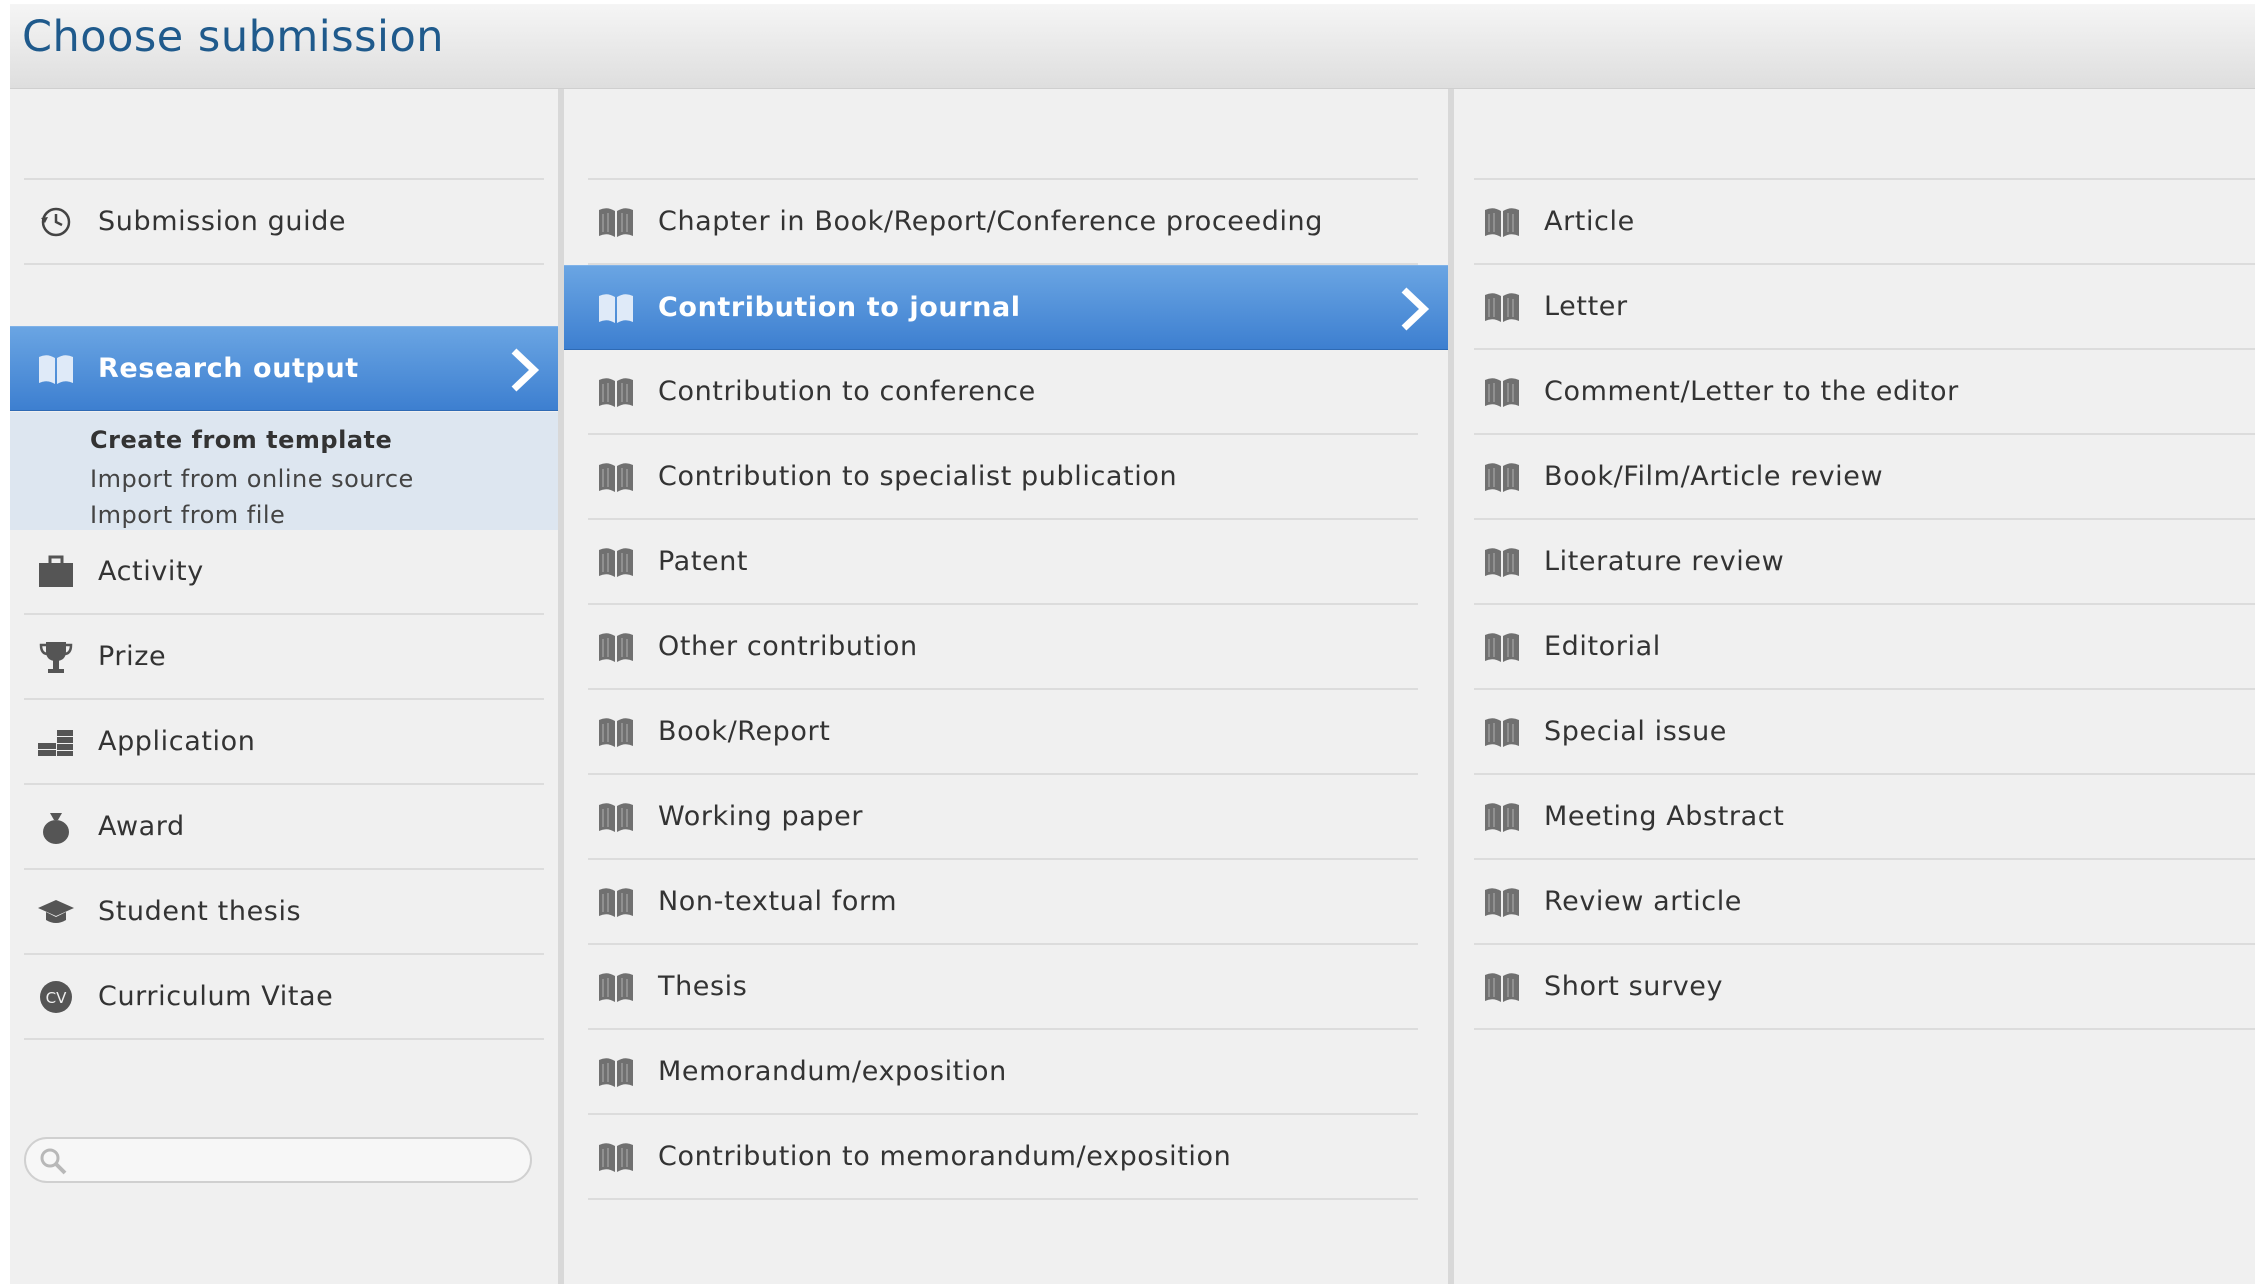 This screenshot has height=1284, width=2260. I want to click on thesis-label: Thesis, so click(703, 986).